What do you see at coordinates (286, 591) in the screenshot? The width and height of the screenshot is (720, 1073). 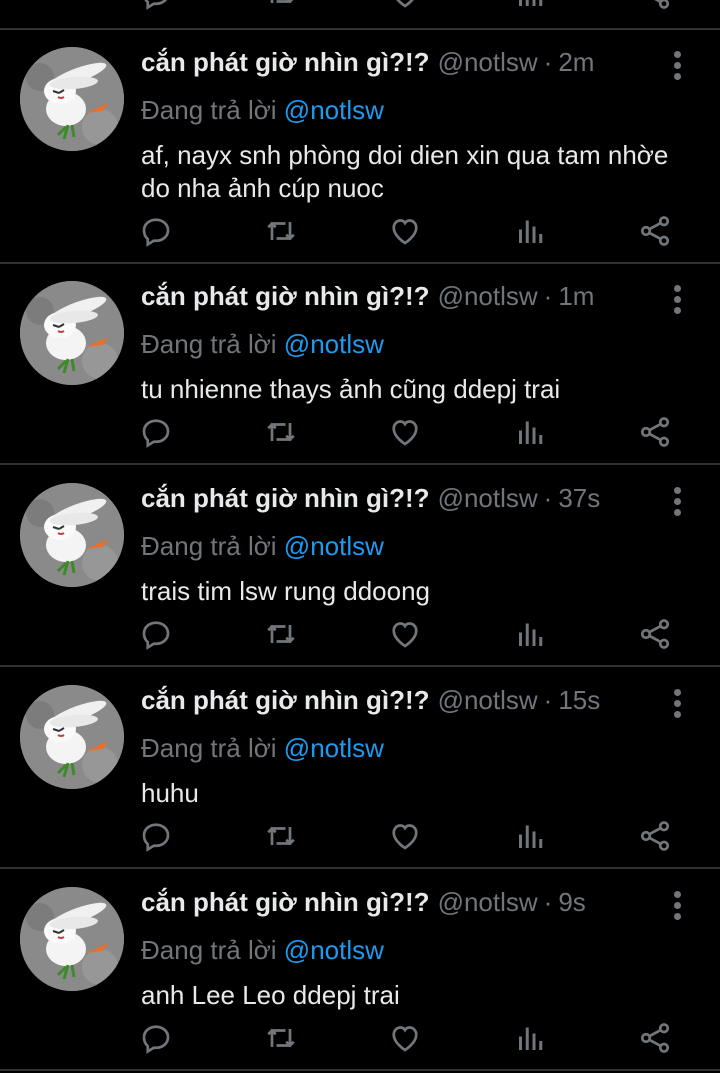 I see `tweet-text: trais tim lsw rung ddoong` at bounding box center [286, 591].